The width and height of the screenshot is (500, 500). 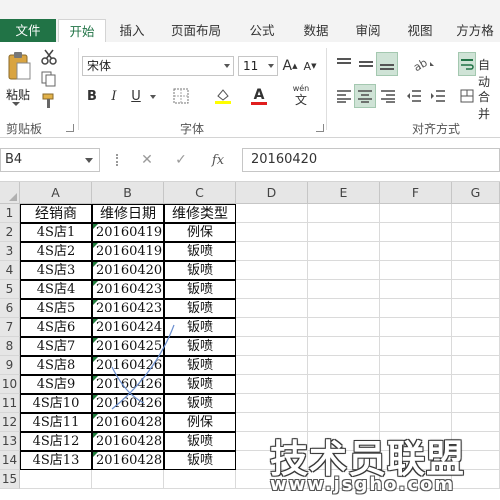 I want to click on grow-font-button: A ▲, so click(x=290, y=66).